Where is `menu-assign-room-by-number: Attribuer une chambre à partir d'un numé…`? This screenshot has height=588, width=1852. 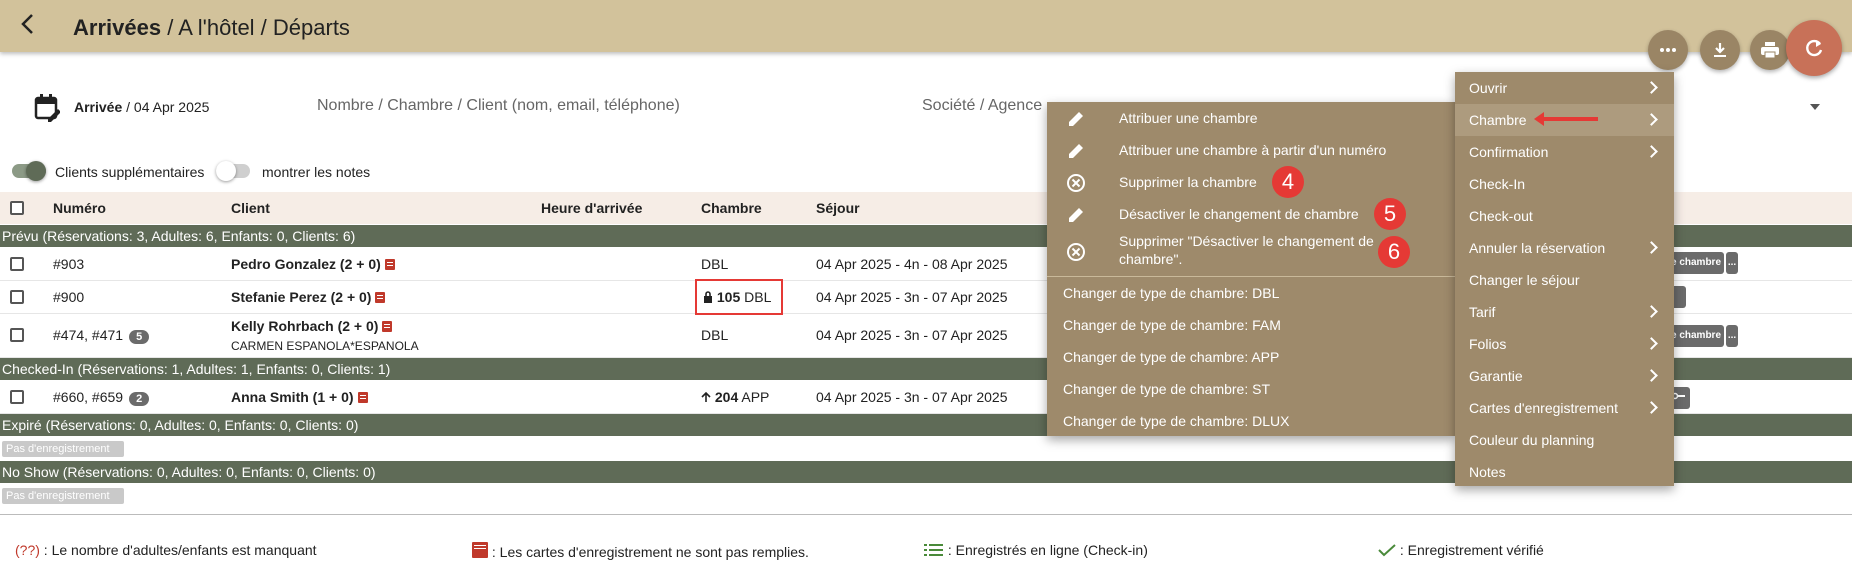
menu-assign-room-by-number: Attribuer une chambre à partir d'un numé… is located at coordinates (1284, 150).